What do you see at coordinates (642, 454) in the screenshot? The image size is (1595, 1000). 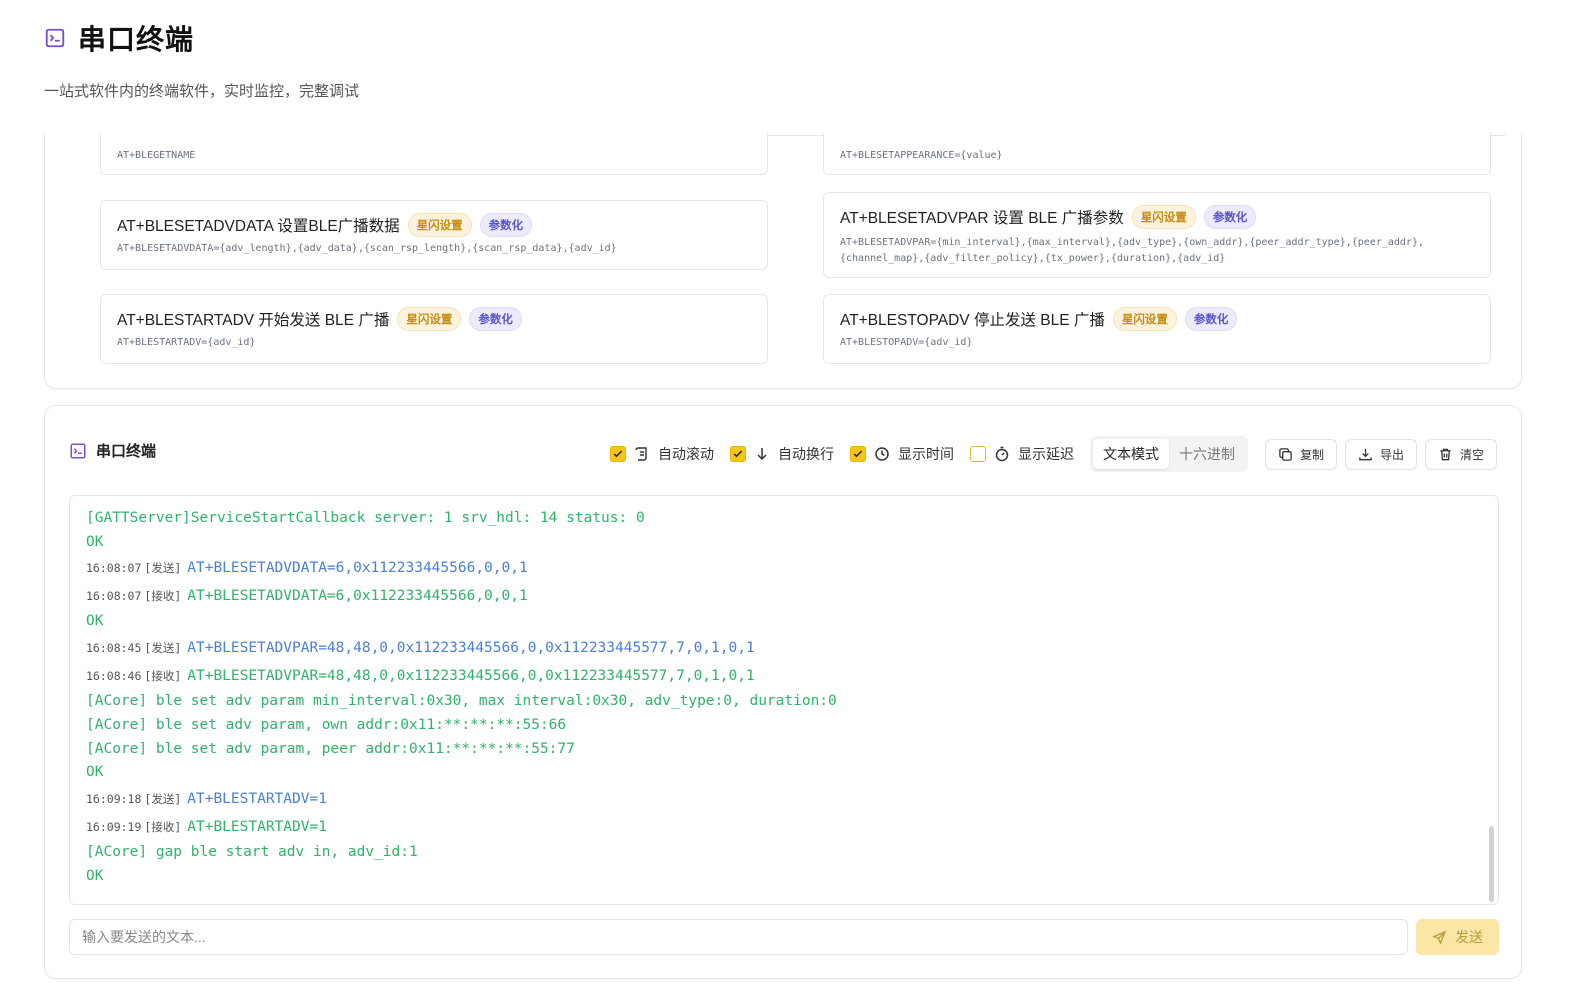 I see `scroll-icon` at bounding box center [642, 454].